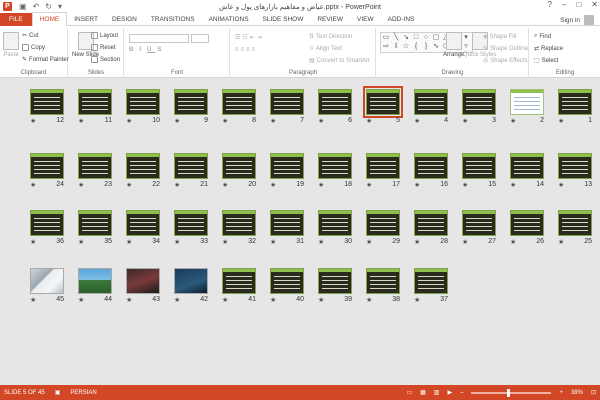 The image size is (600, 400). I want to click on undo-icon: ↶, so click(36, 6).